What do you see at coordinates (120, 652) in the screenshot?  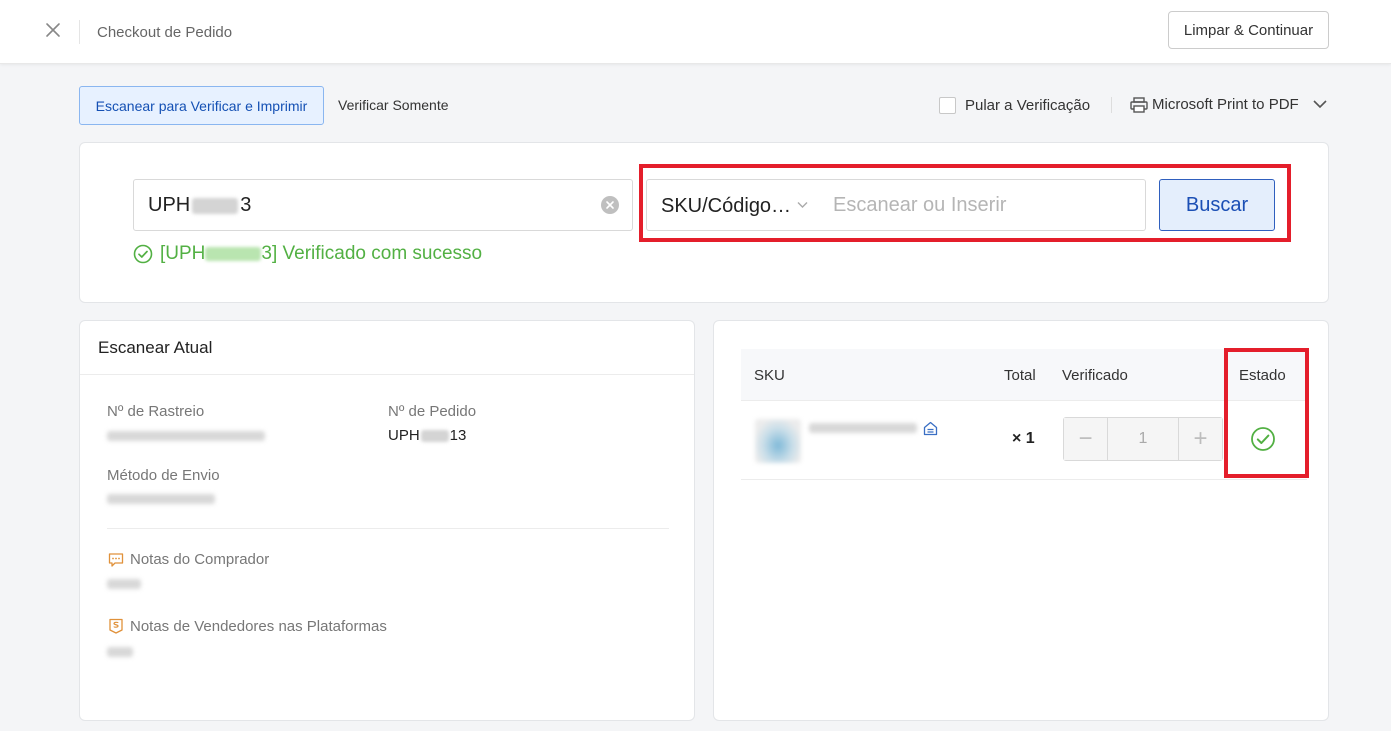 I see `seller-notes-value` at bounding box center [120, 652].